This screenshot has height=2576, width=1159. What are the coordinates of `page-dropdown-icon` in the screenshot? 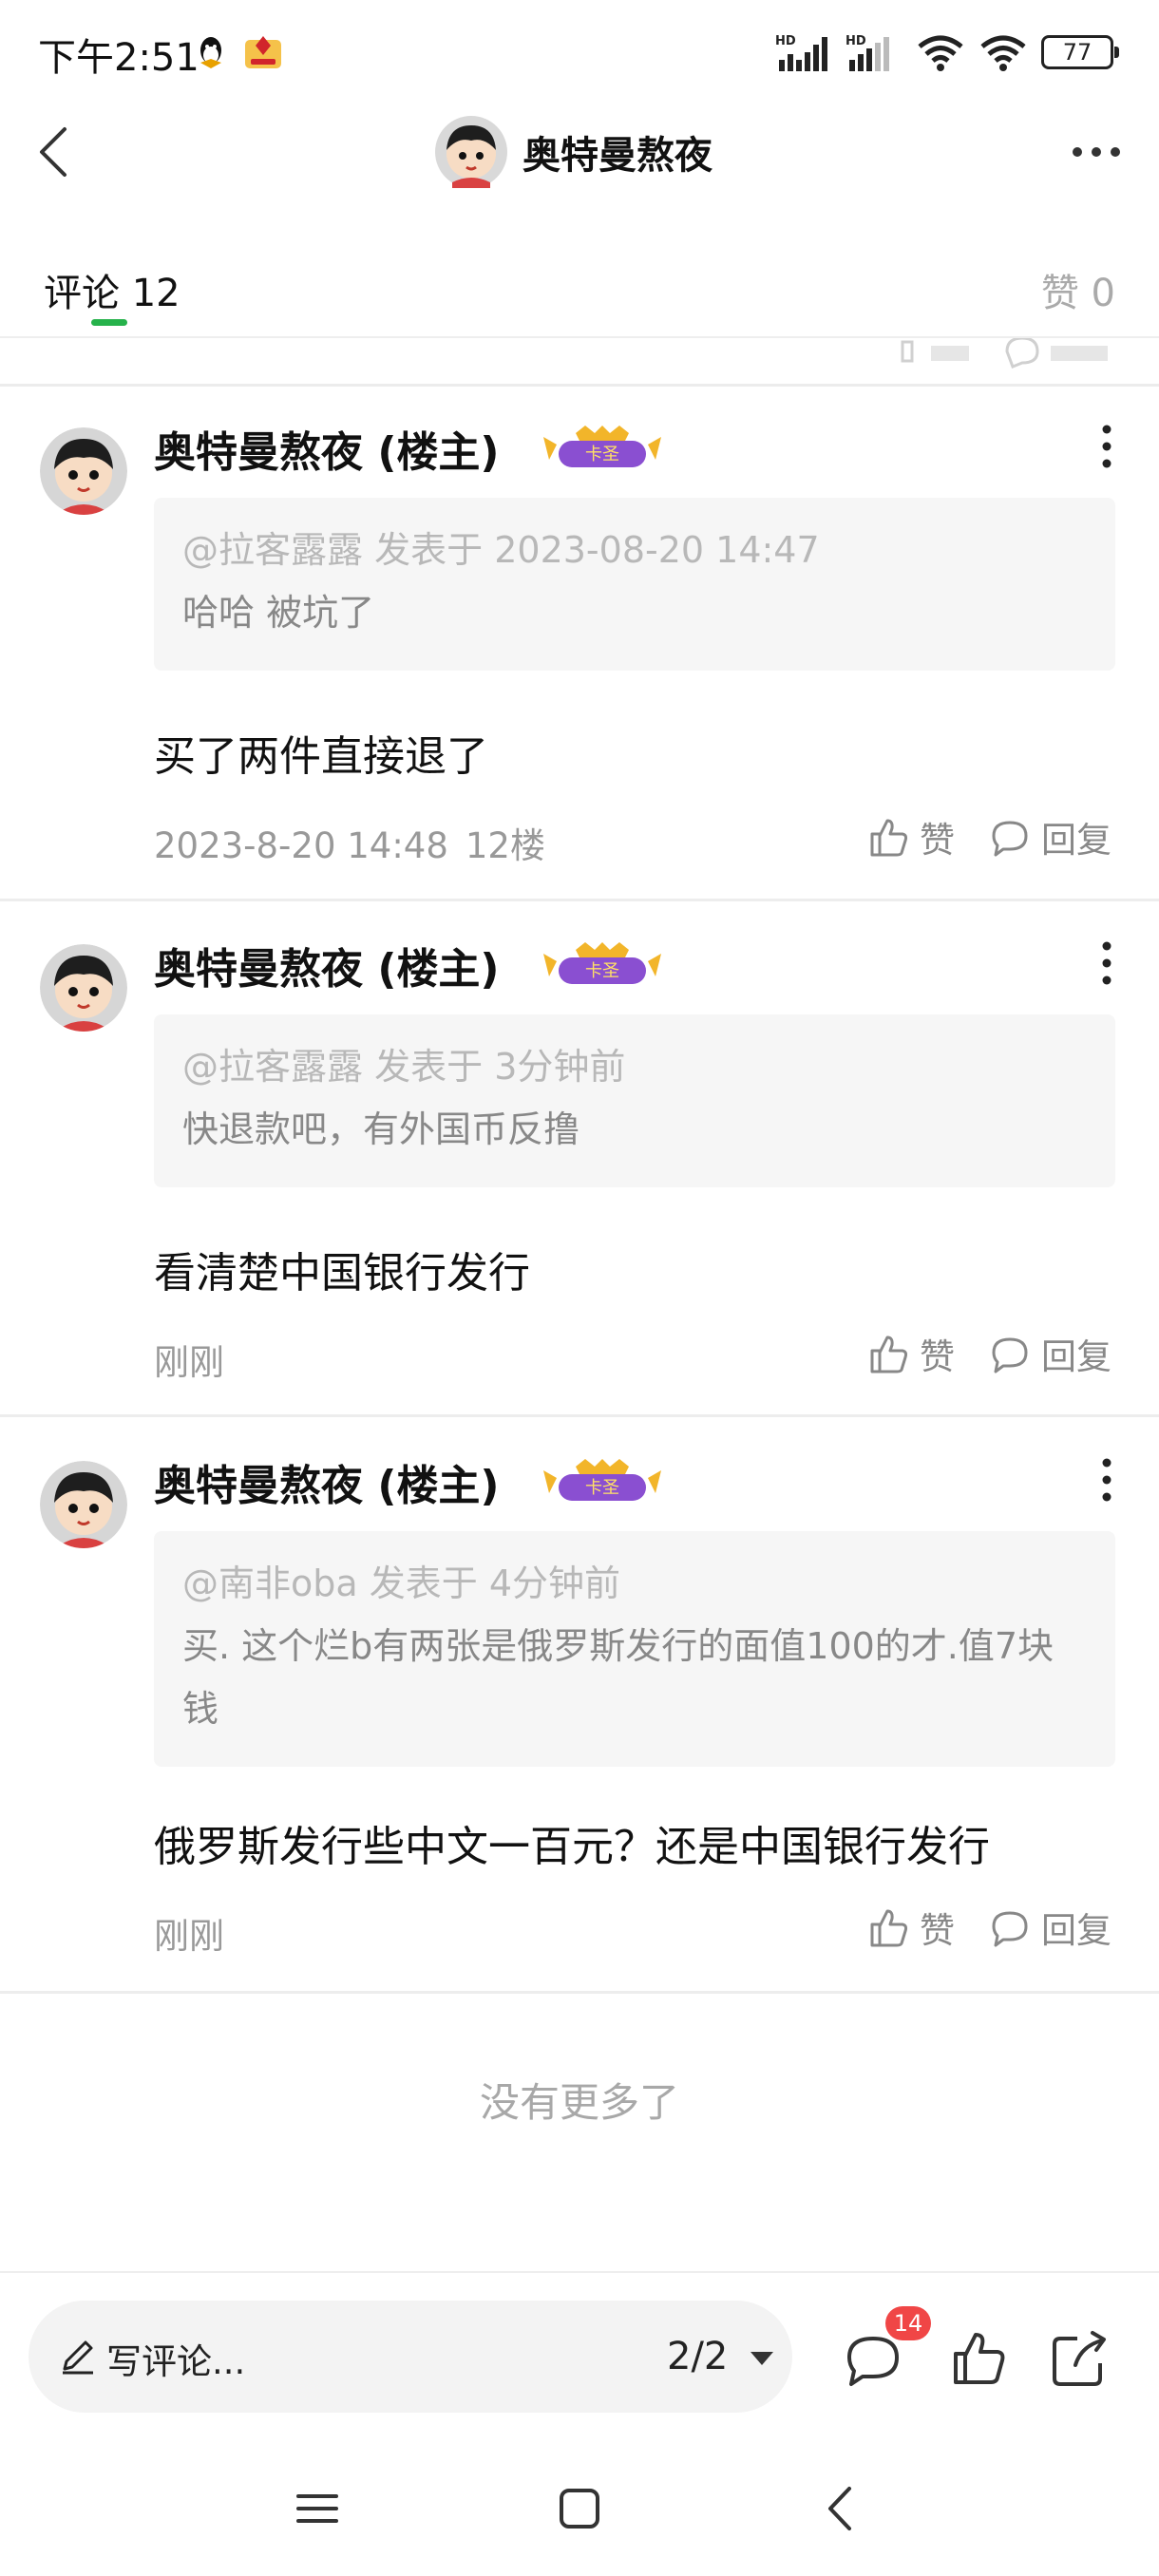 It's located at (761, 2358).